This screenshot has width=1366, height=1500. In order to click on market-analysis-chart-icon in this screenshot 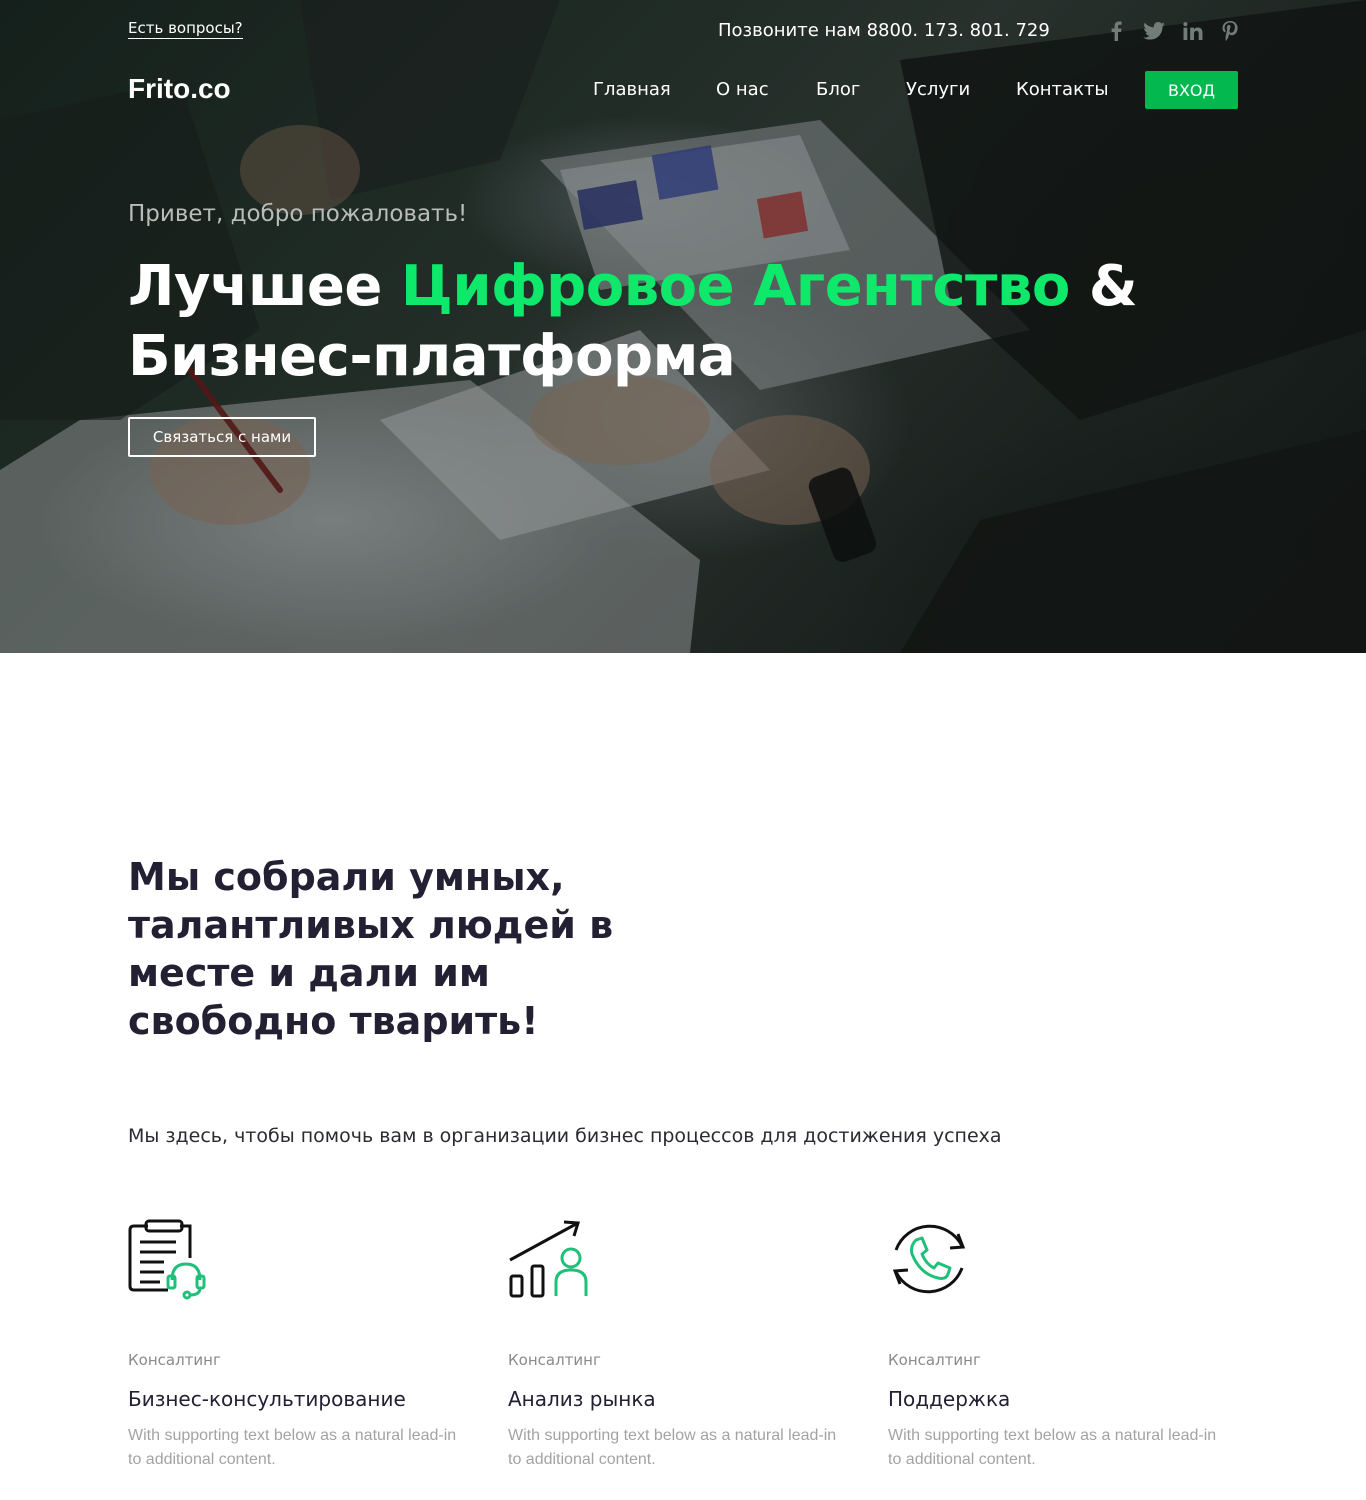, I will do `click(548, 1259)`.